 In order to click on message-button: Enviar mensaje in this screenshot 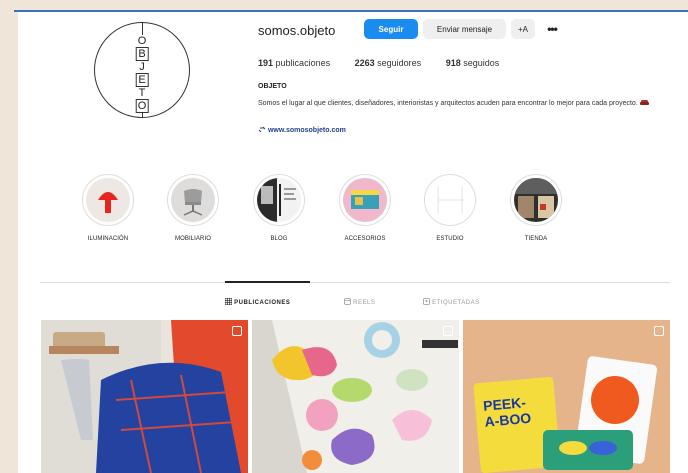, I will do `click(464, 29)`.